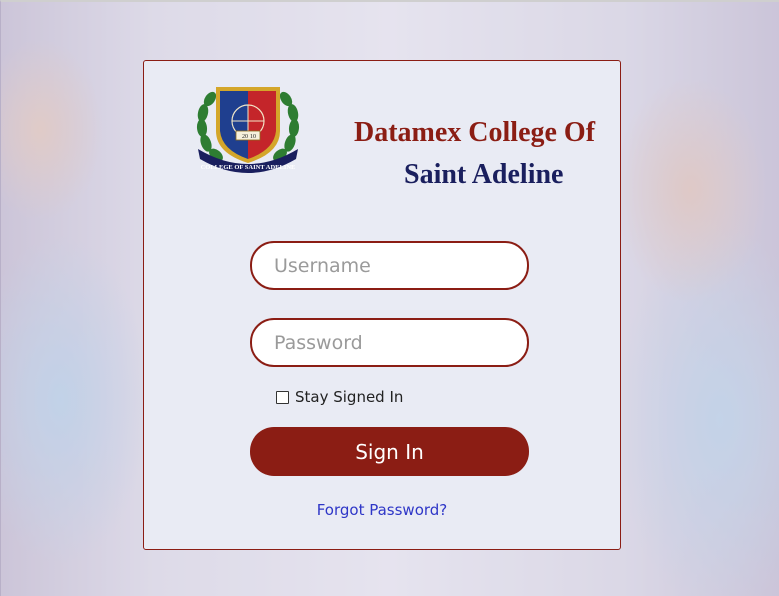 The height and width of the screenshot is (596, 779). Describe the element at coordinates (349, 397) in the screenshot. I see `stay-signed-in-label: Stay Signed In` at that location.